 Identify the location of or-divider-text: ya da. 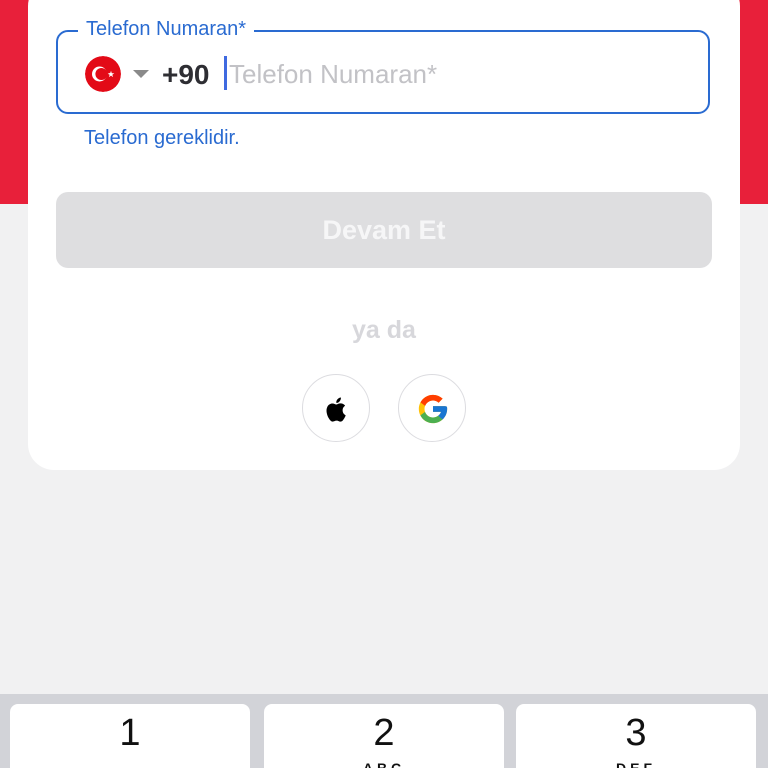
(384, 330).